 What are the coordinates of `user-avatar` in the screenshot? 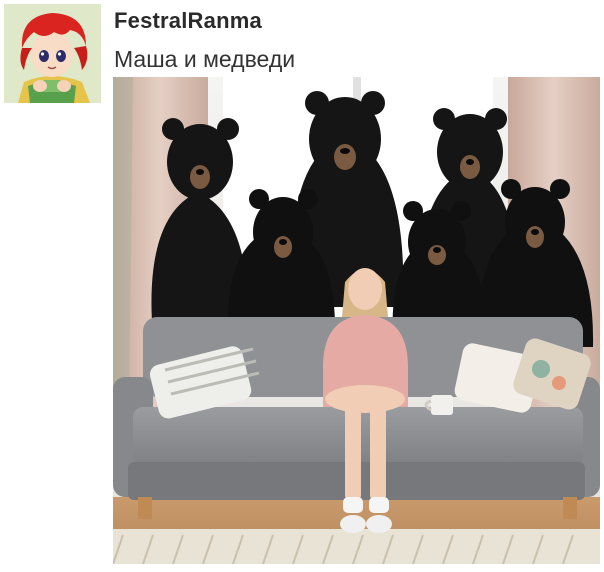 It's located at (52, 53).